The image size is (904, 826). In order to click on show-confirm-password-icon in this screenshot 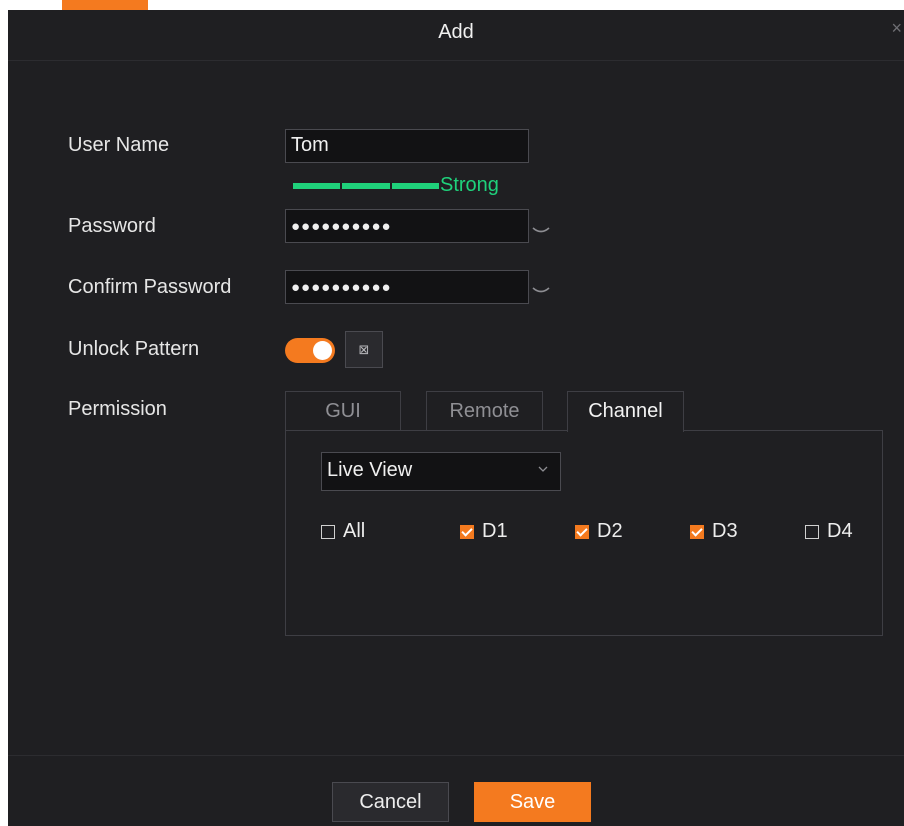, I will do `click(542, 291)`.